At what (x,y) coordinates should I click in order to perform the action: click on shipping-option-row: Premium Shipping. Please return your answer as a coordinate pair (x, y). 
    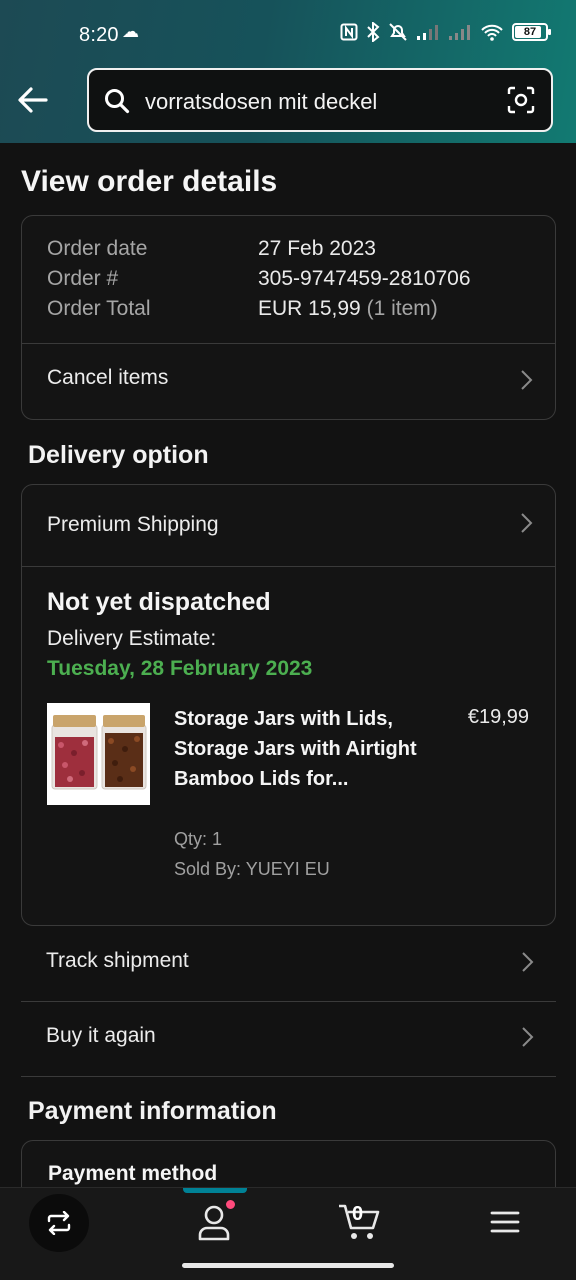
    Looking at the image, I should click on (288, 525).